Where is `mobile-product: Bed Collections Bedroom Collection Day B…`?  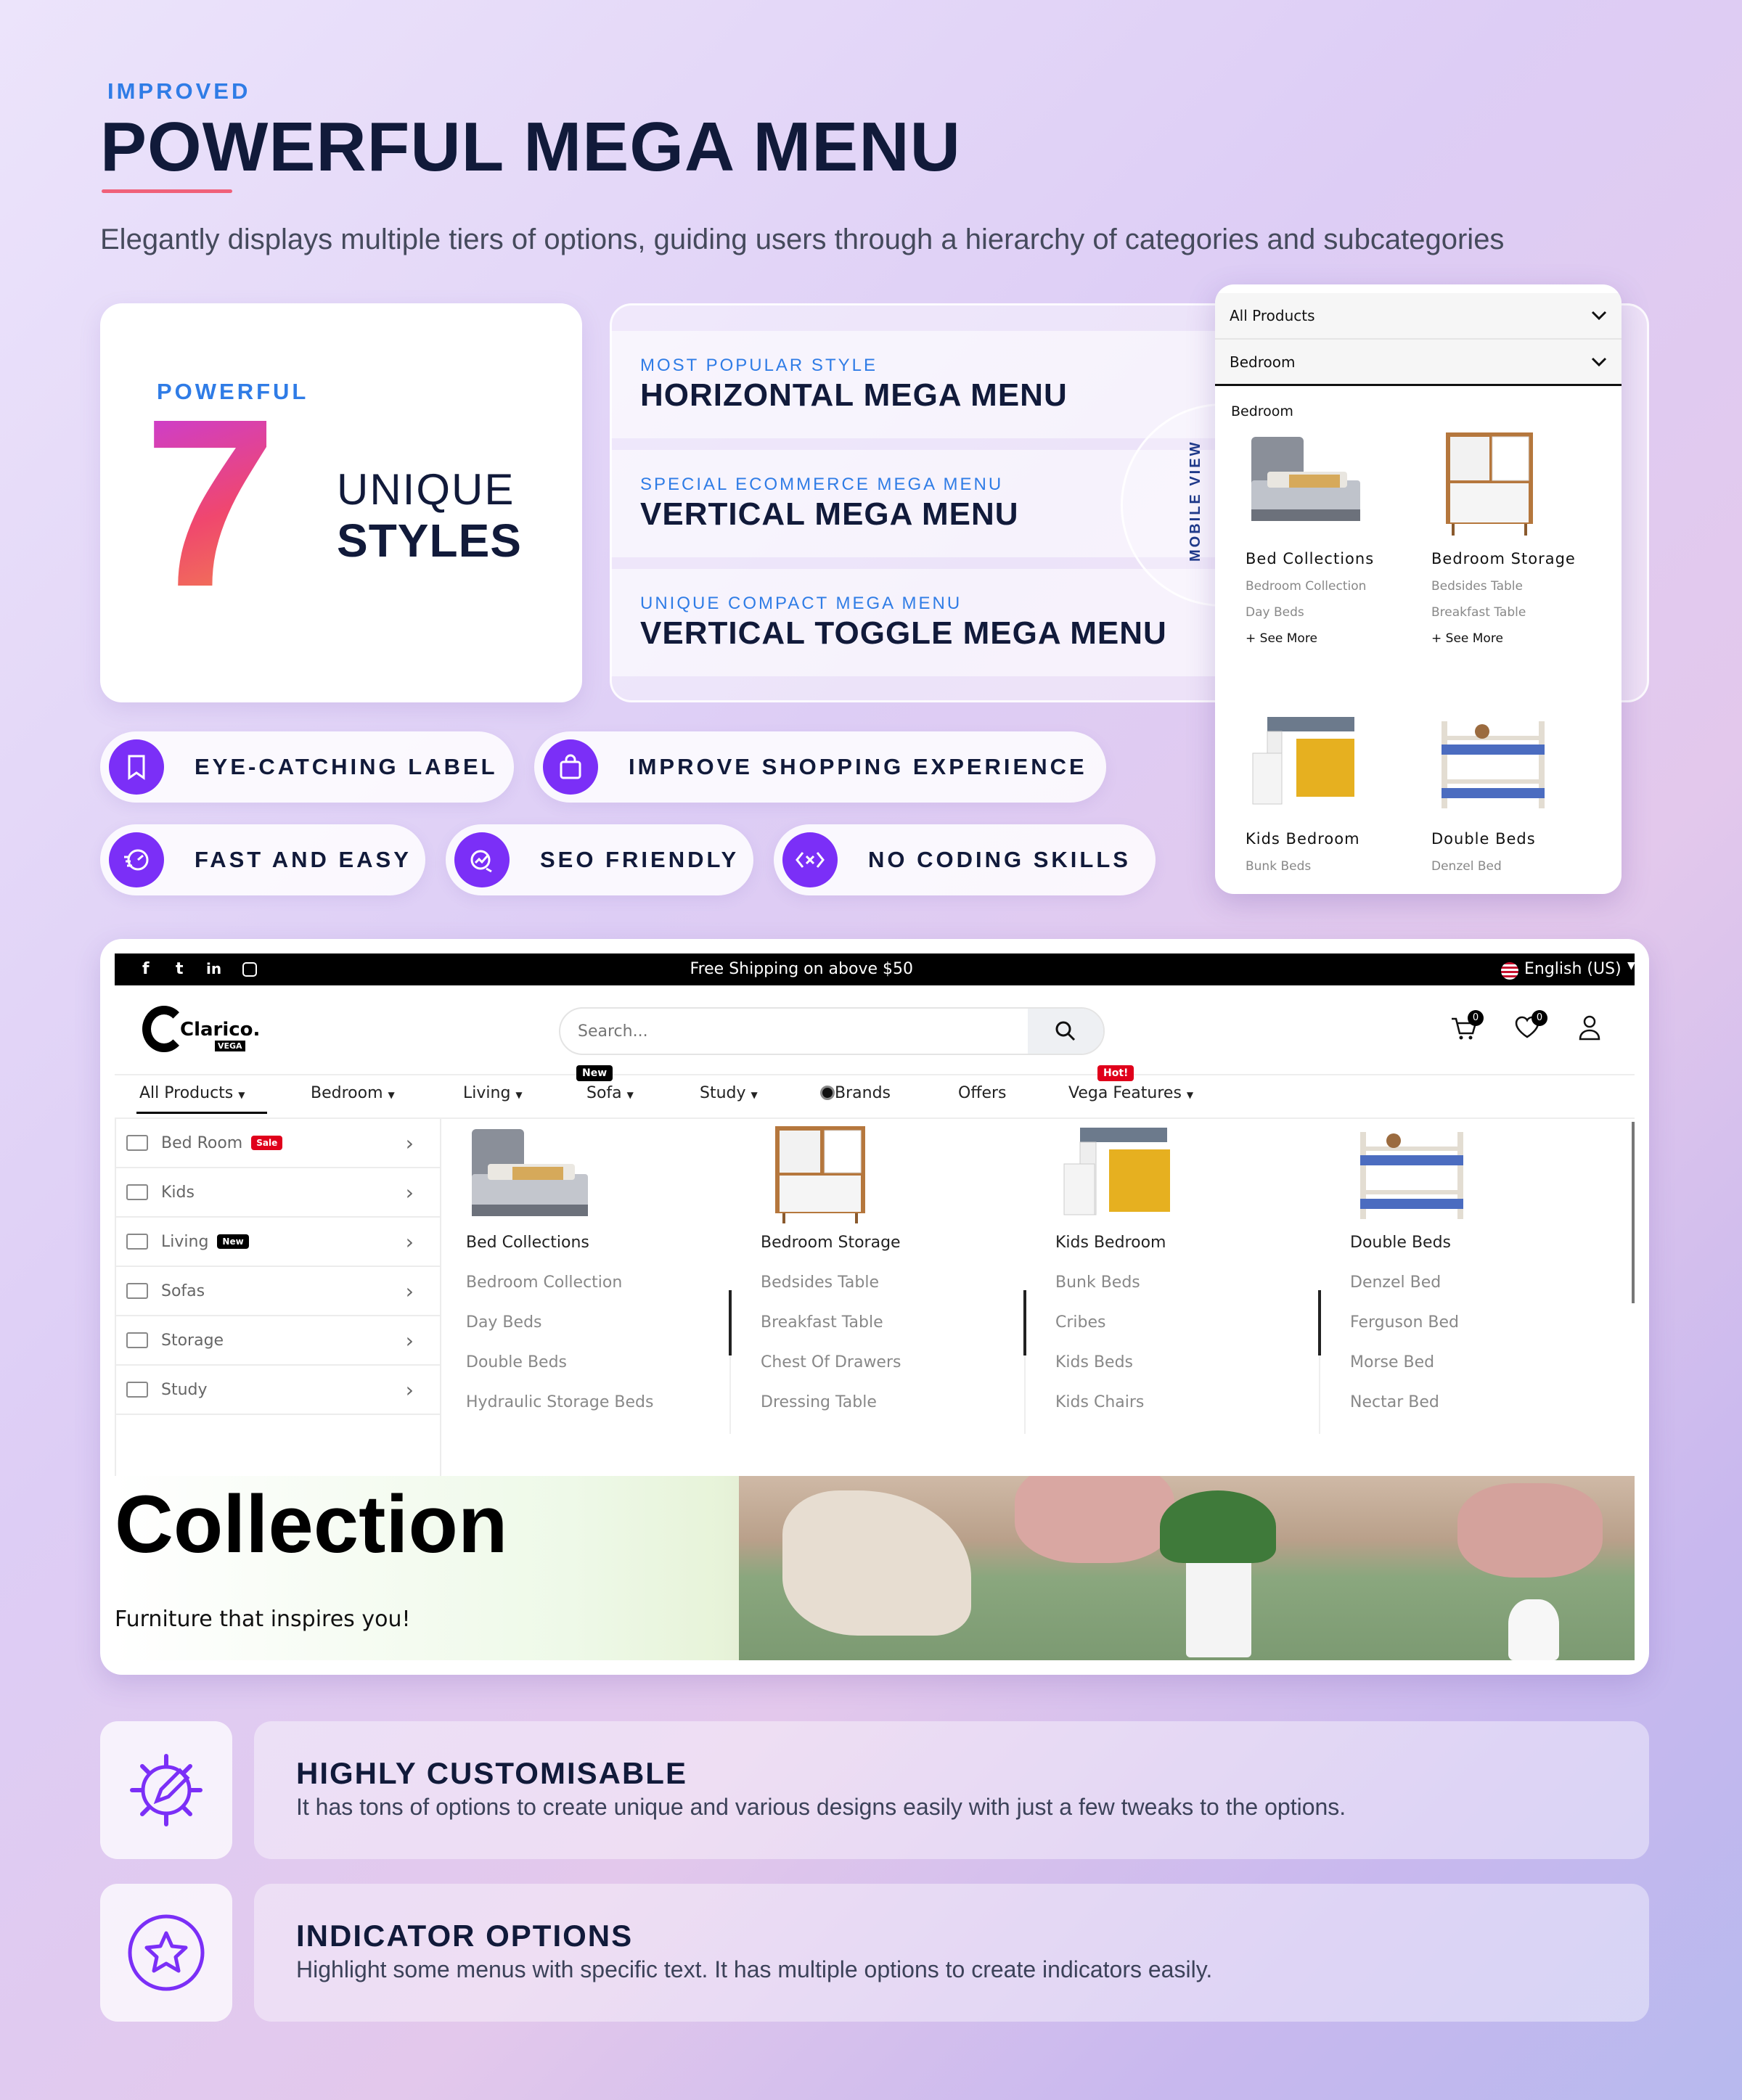 mobile-product: Bed Collections Bedroom Collection Day B… is located at coordinates (1326, 538).